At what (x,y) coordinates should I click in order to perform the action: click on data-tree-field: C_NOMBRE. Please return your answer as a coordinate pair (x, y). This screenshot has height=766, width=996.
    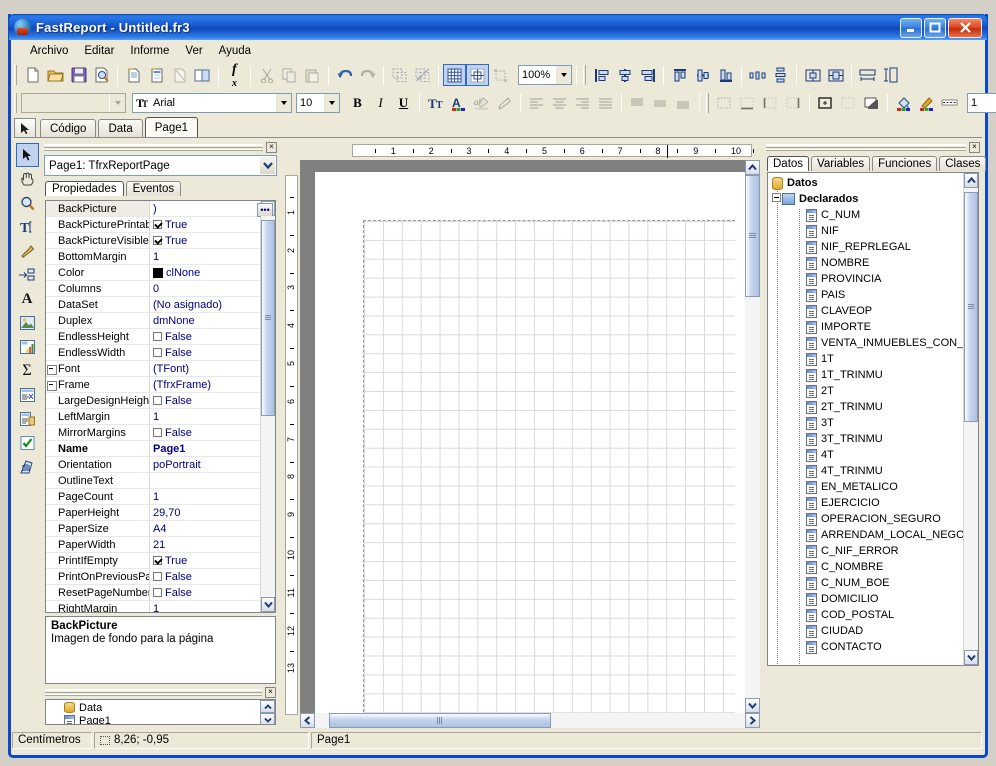
    Looking at the image, I should click on (865, 567).